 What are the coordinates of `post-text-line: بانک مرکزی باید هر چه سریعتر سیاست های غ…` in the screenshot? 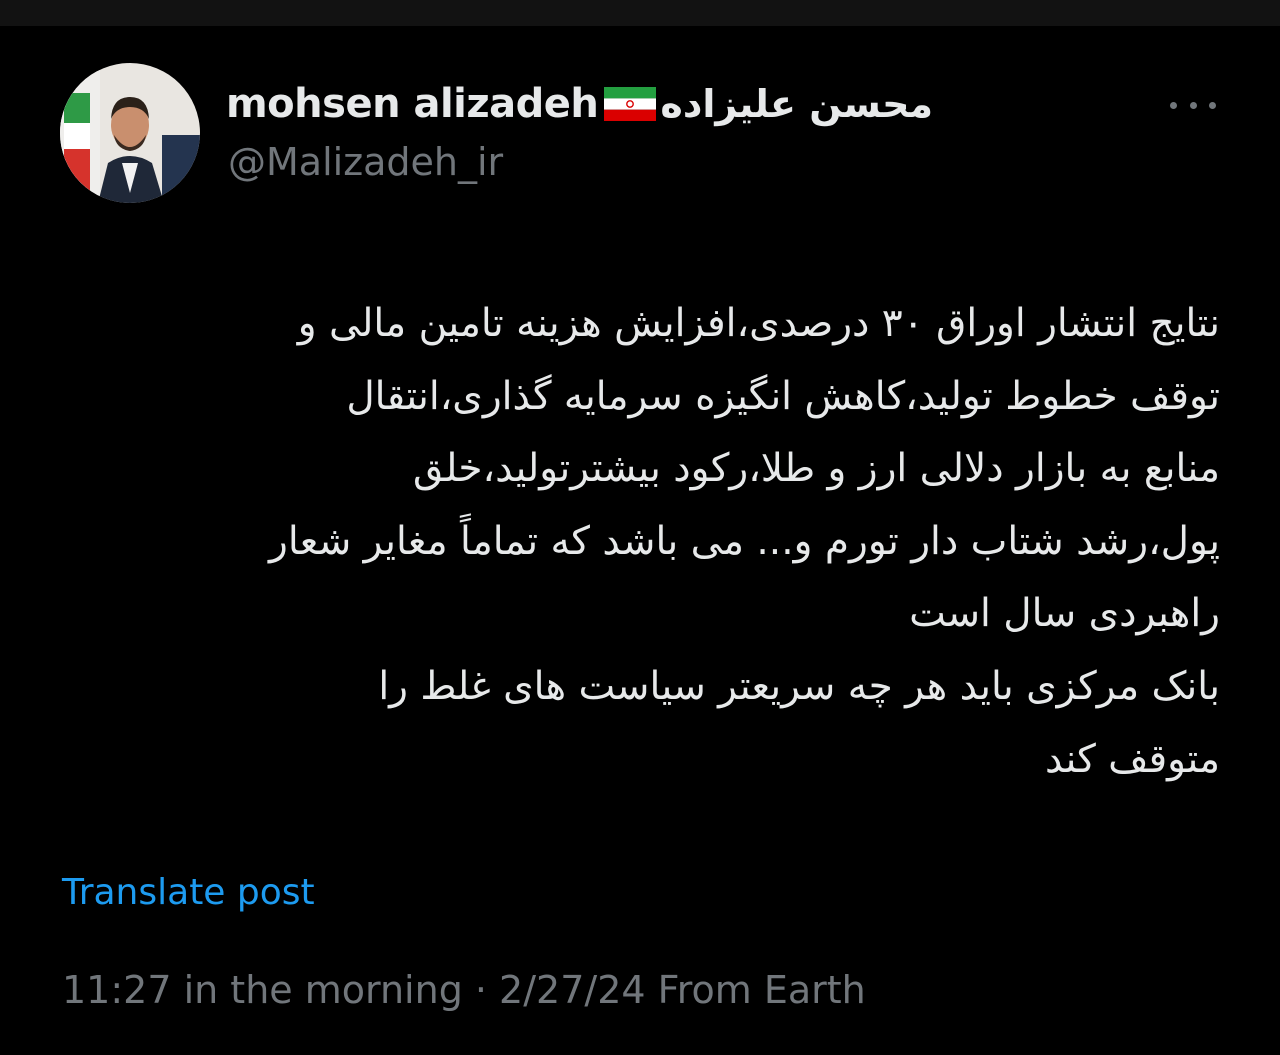 It's located at (799, 686).